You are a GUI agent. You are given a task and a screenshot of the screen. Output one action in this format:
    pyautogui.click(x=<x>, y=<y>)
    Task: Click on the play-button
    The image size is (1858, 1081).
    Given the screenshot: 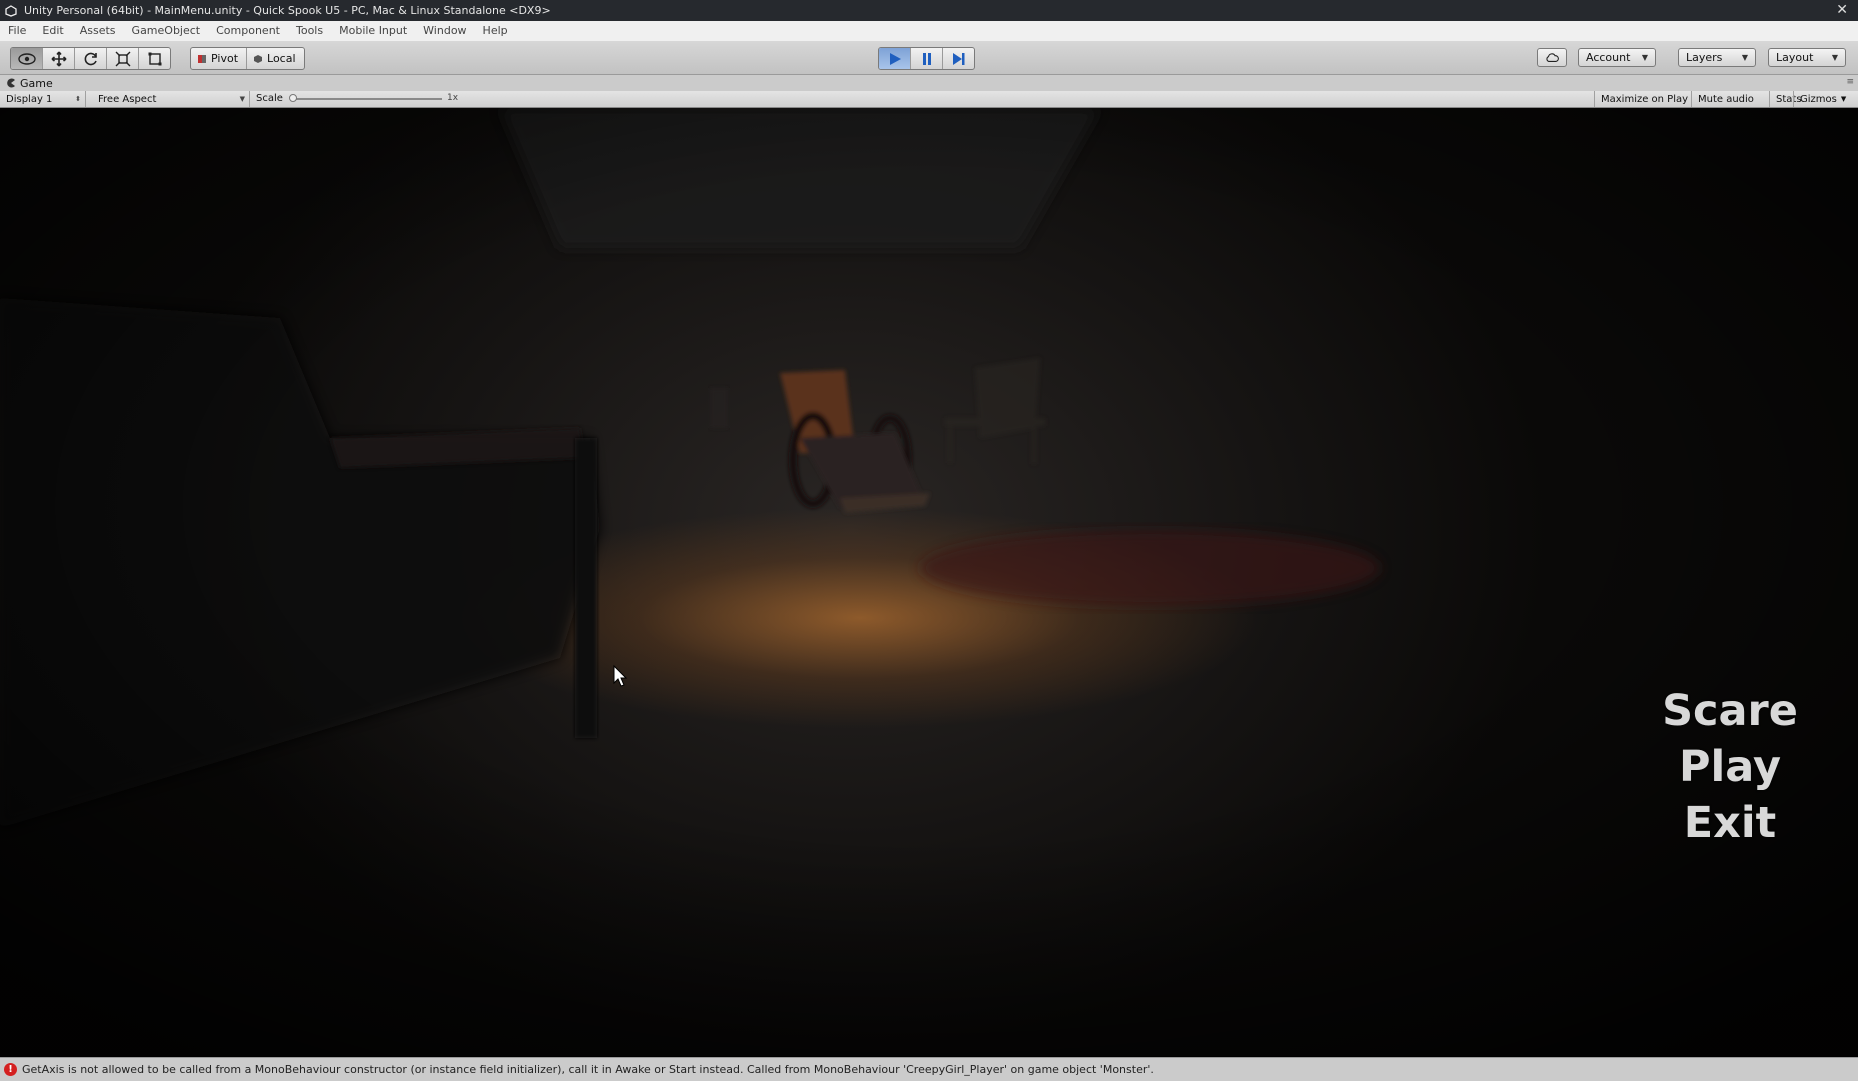 What is the action you would take?
    pyautogui.click(x=895, y=58)
    